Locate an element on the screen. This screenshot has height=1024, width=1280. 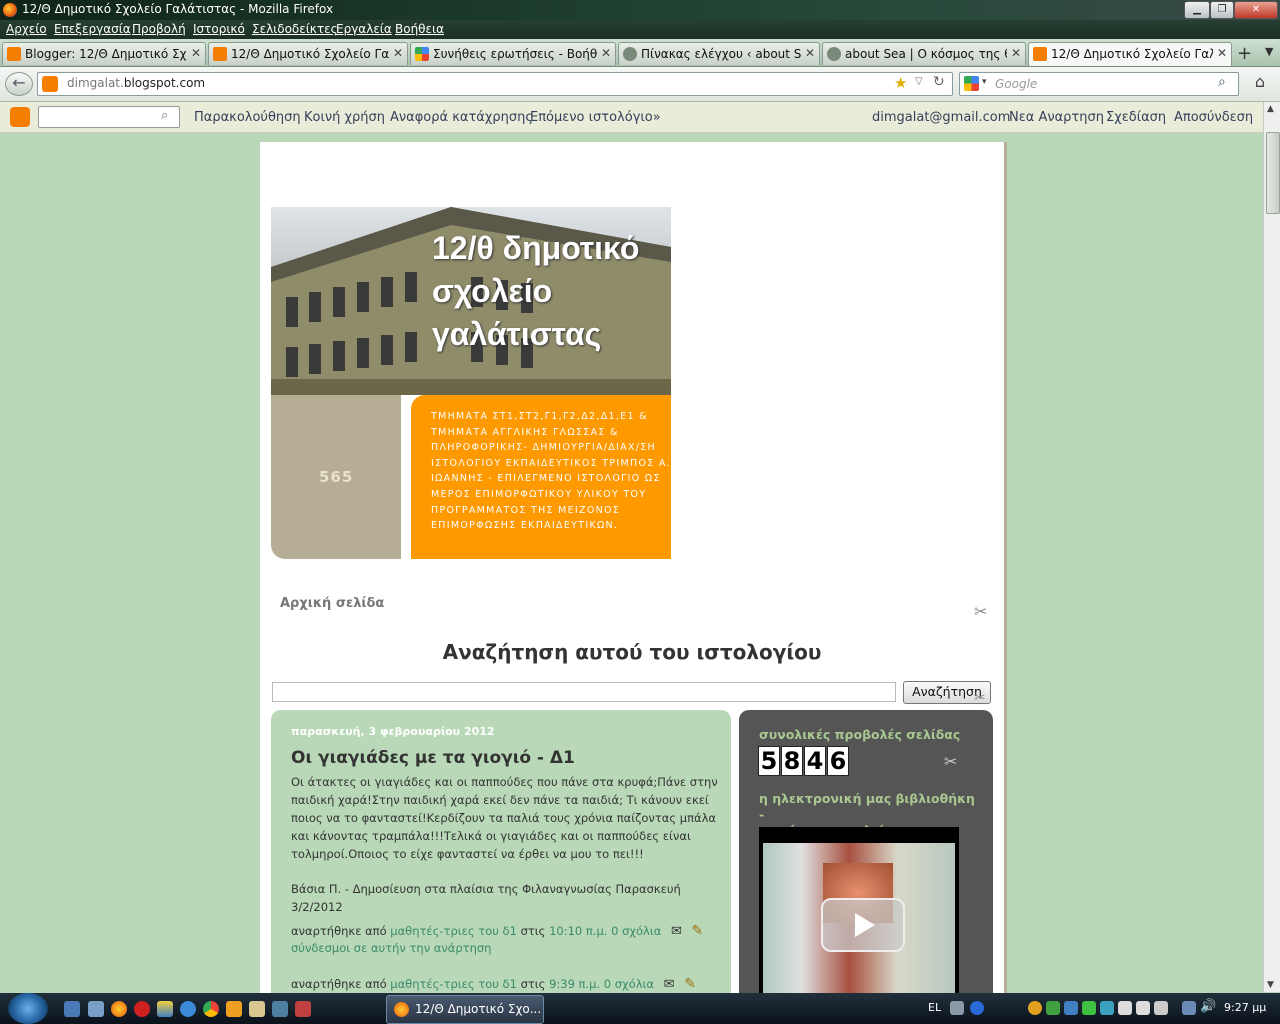
search-bar: ▾ Google ⌕ is located at coordinates (1099, 84).